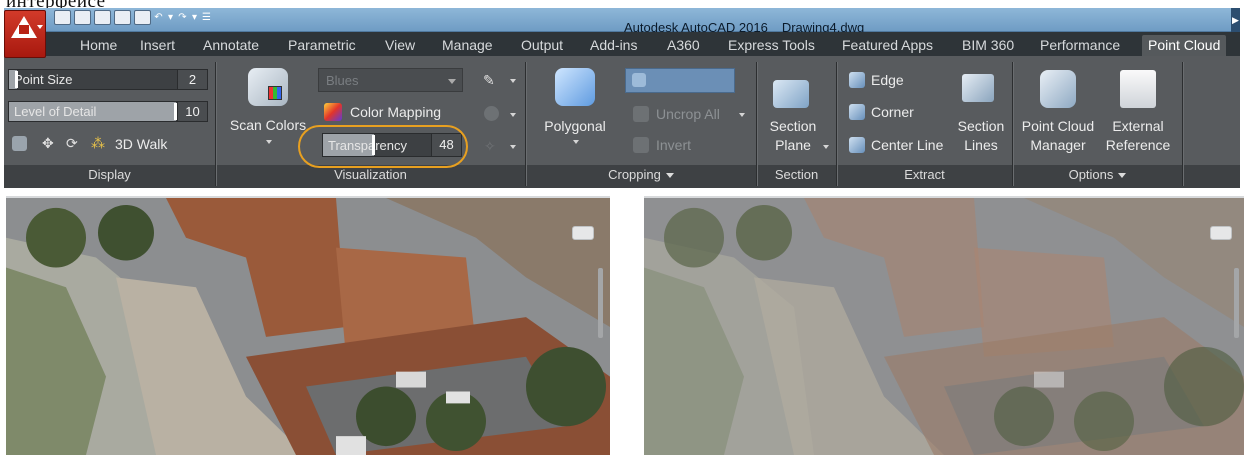 Image resolution: width=1247 pixels, height=455 pixels. Describe the element at coordinates (673, 145) in the screenshot. I see `invert-button: Invert` at that location.